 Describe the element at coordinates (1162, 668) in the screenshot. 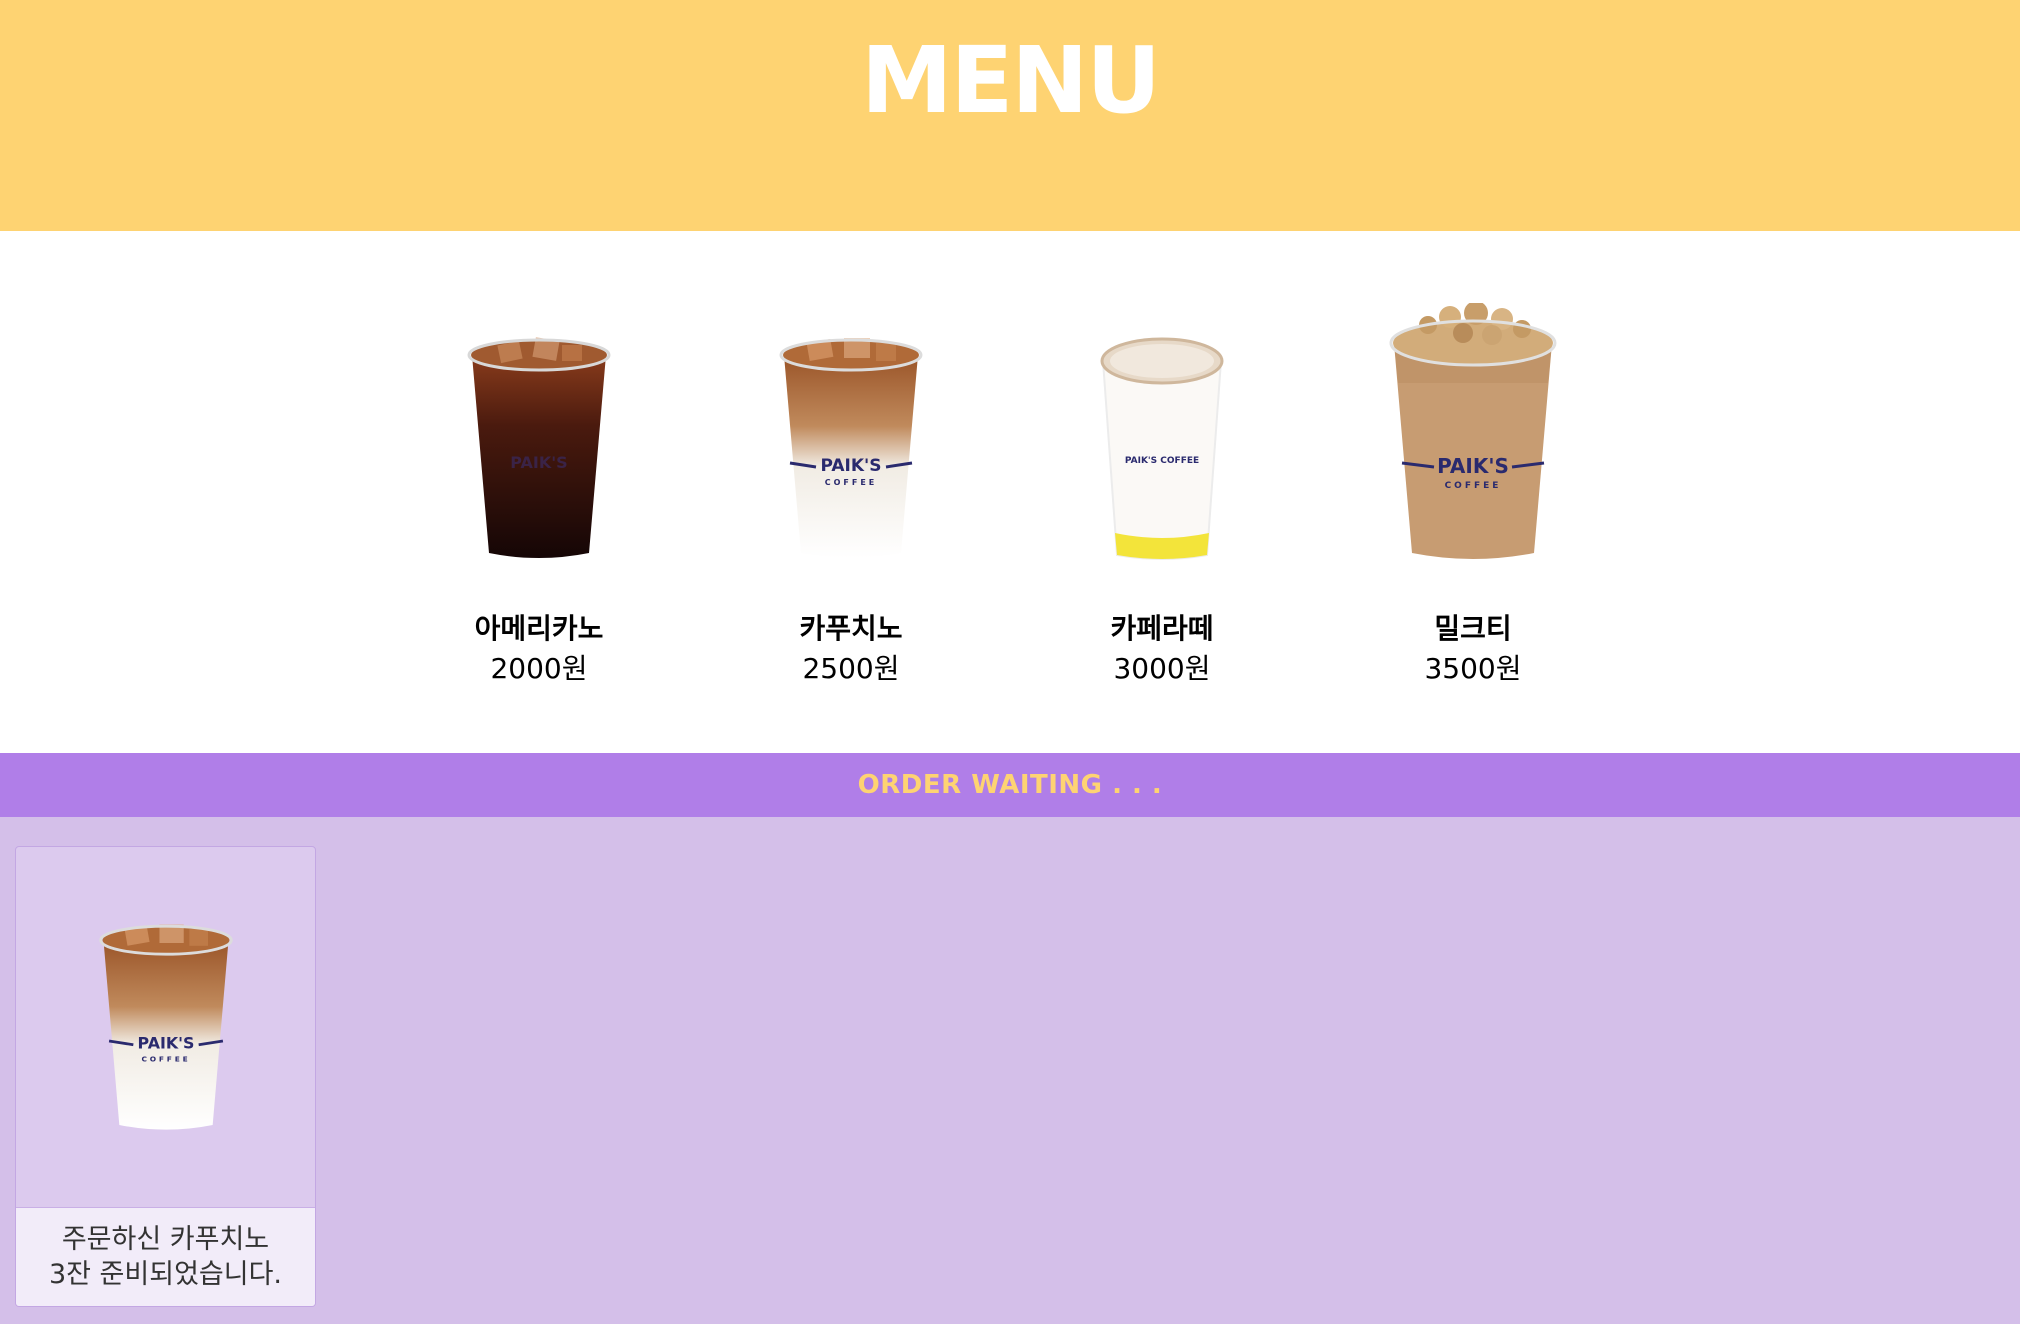

I see `menu-item-price: 3000원` at that location.